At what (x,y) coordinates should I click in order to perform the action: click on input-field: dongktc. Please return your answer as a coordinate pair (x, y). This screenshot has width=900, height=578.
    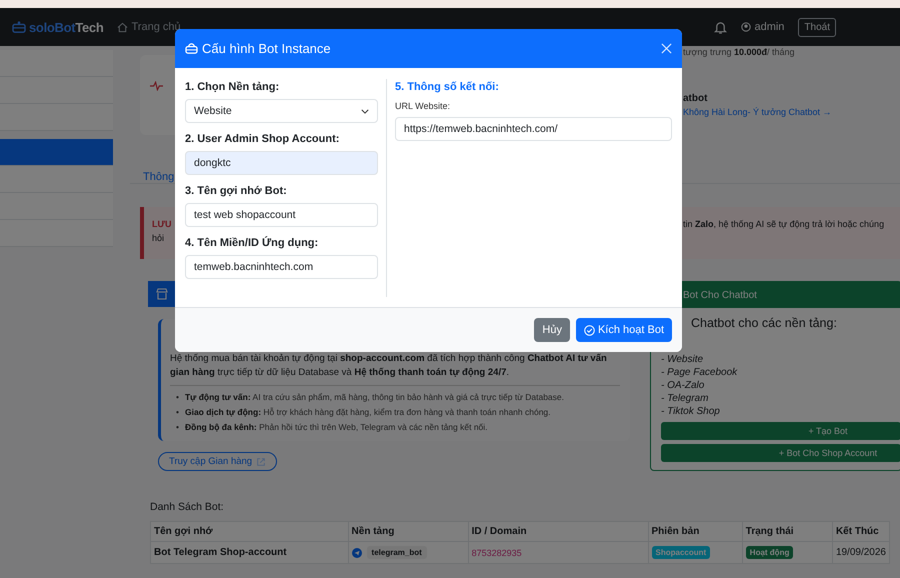
    Looking at the image, I should click on (281, 163).